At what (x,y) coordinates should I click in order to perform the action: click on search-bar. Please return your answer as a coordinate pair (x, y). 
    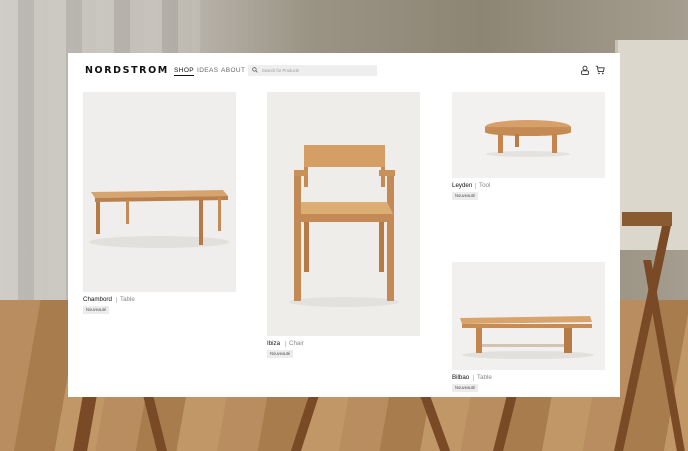
    Looking at the image, I should click on (312, 70).